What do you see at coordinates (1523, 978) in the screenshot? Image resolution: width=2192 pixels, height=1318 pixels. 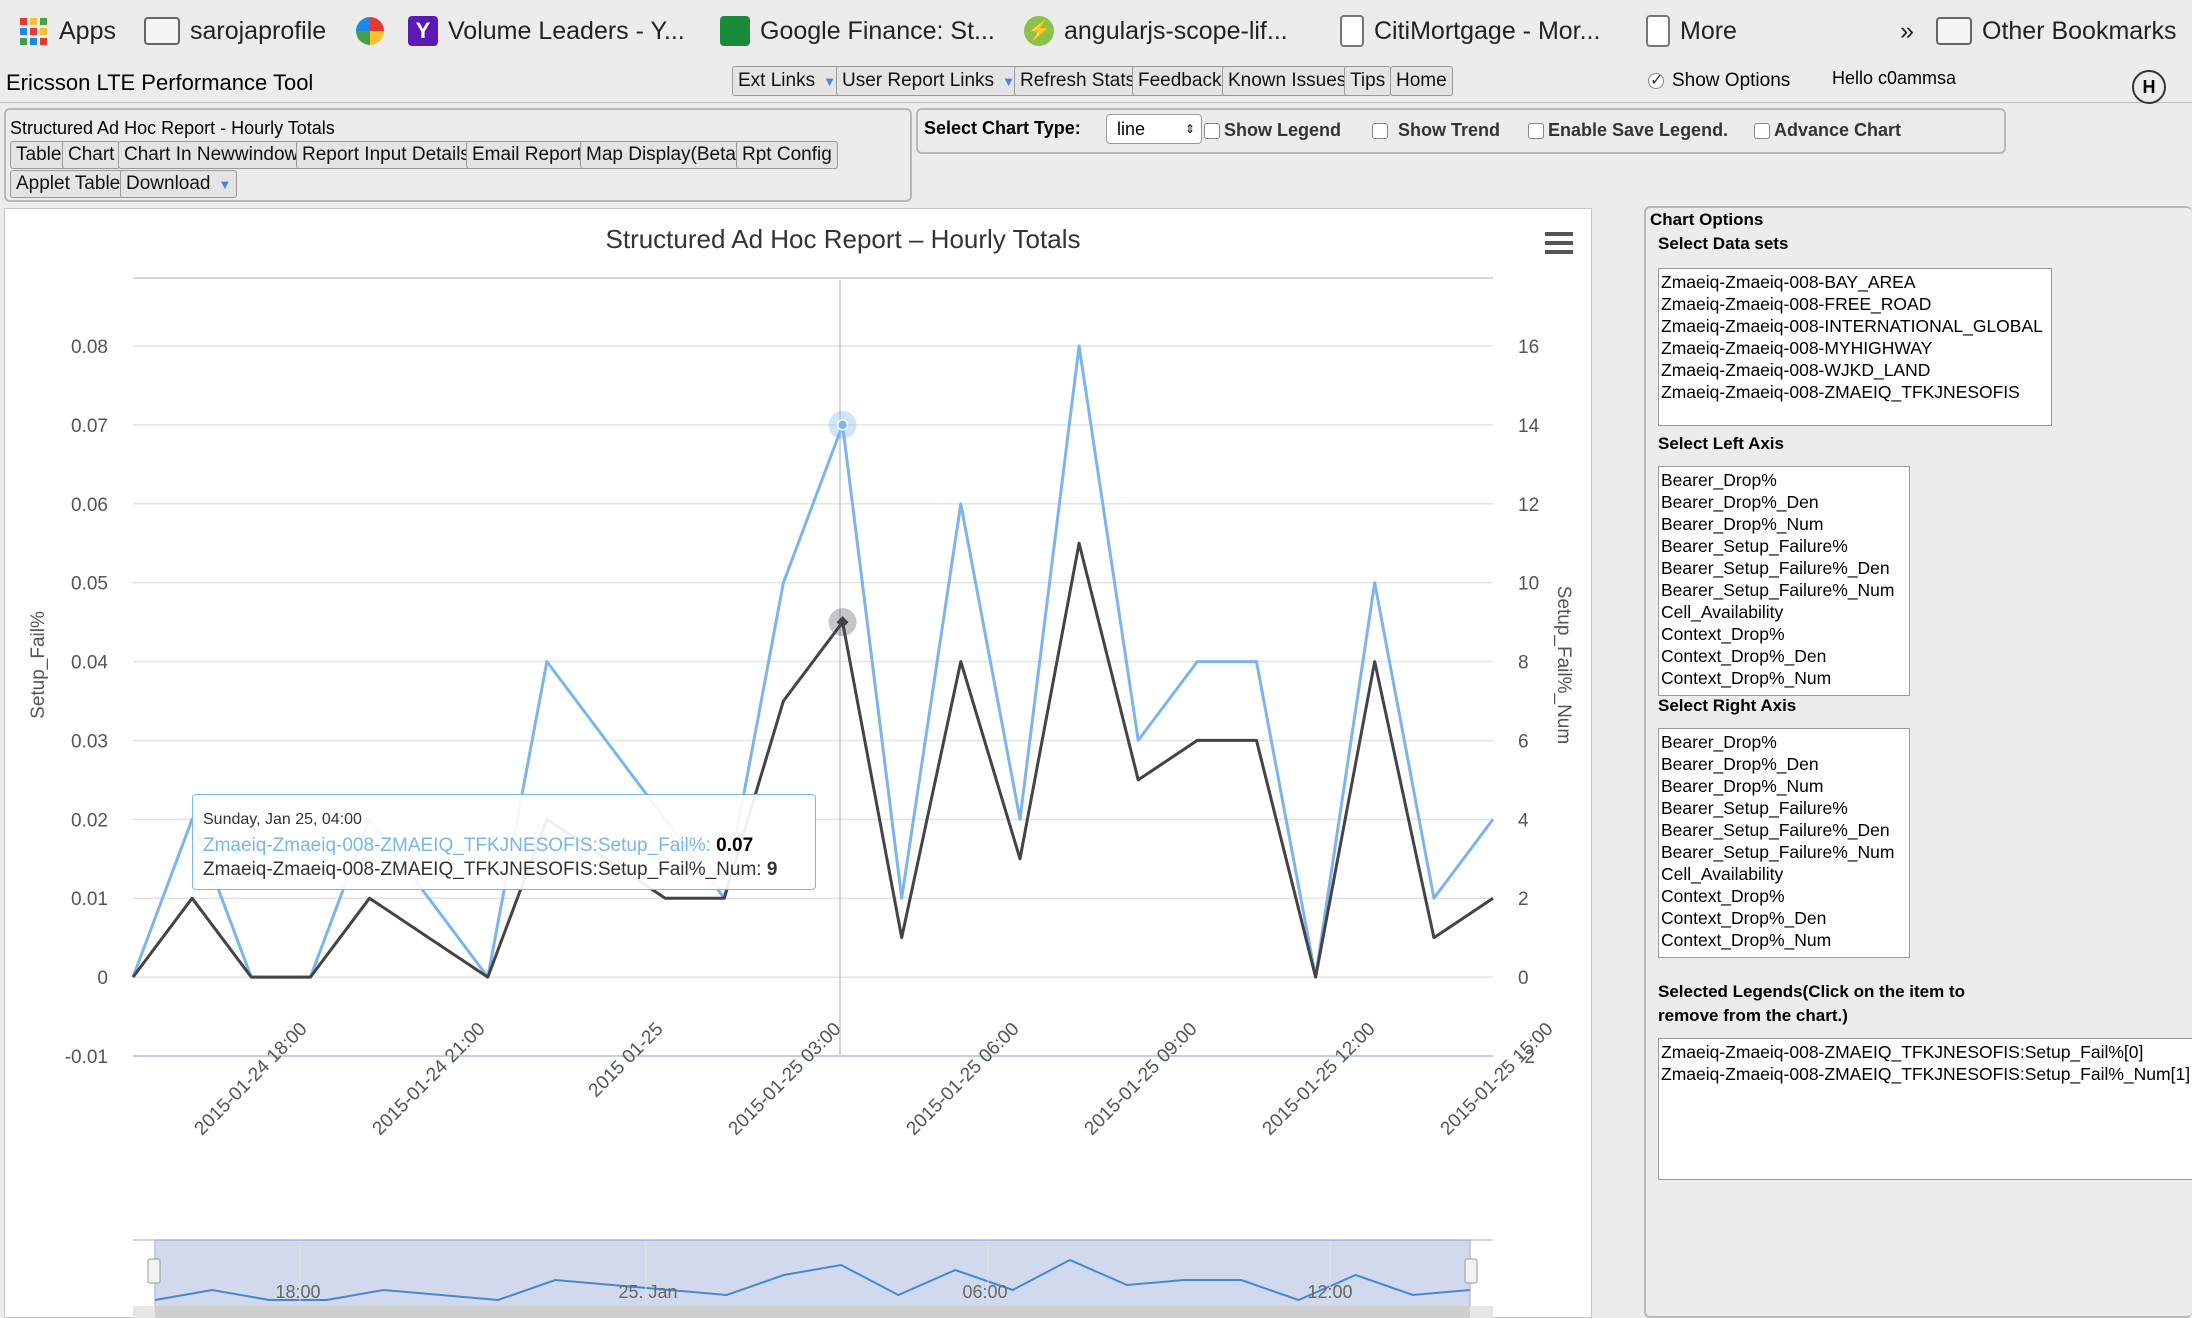 I see `y2-tick-label: 0` at bounding box center [1523, 978].